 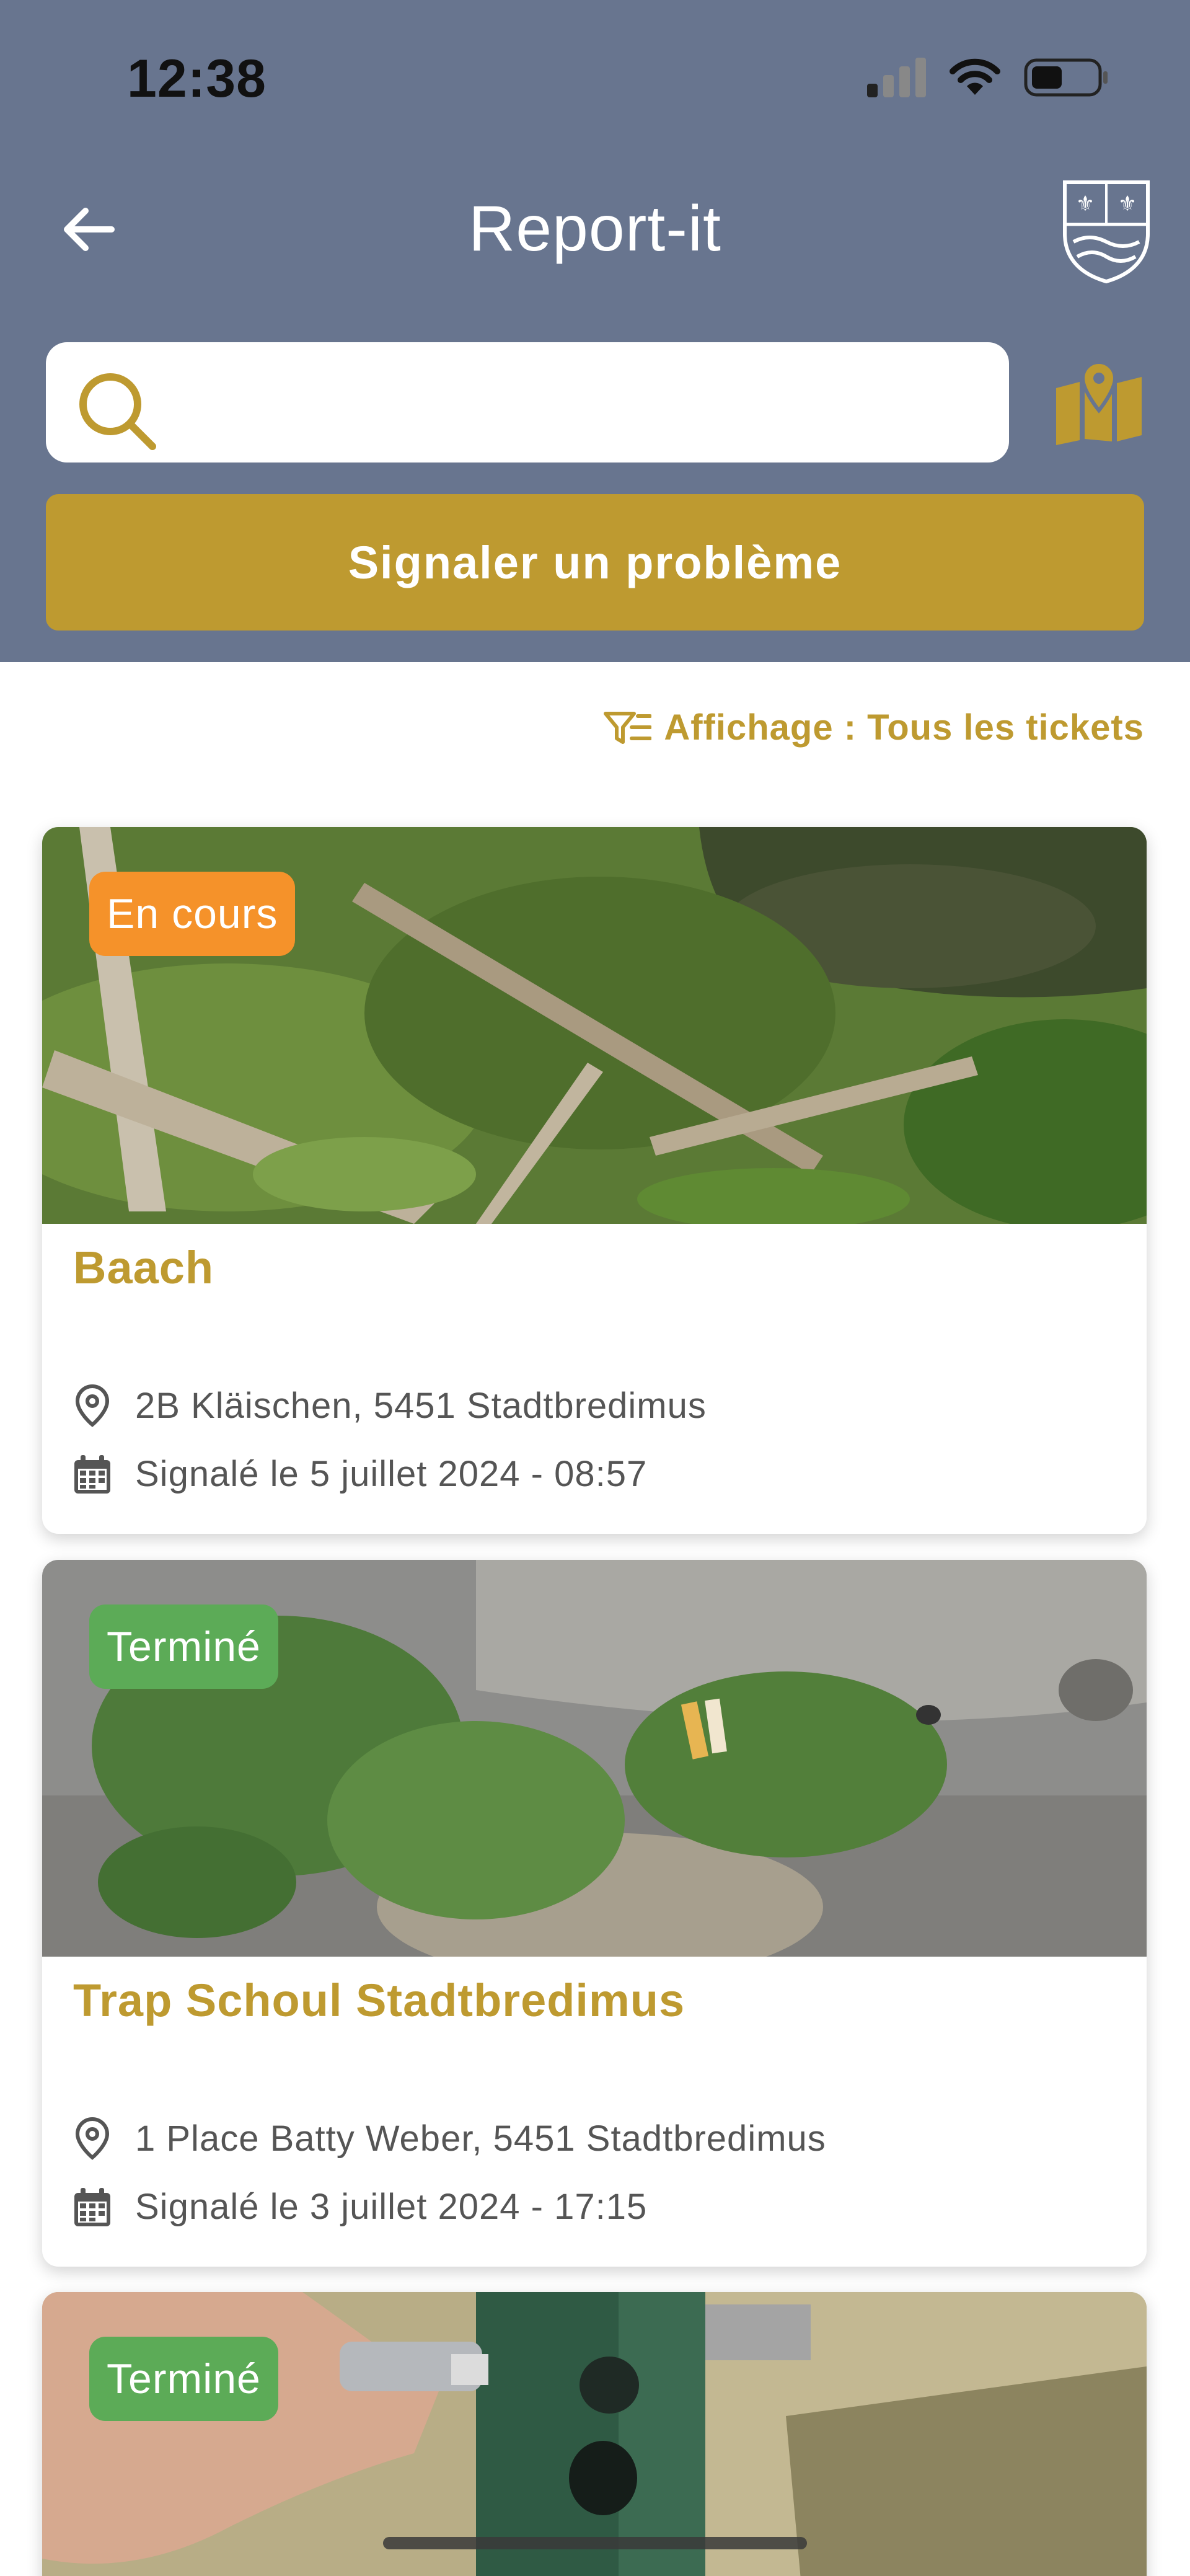 What do you see at coordinates (143, 1267) in the screenshot?
I see `ticket-title: Baach` at bounding box center [143, 1267].